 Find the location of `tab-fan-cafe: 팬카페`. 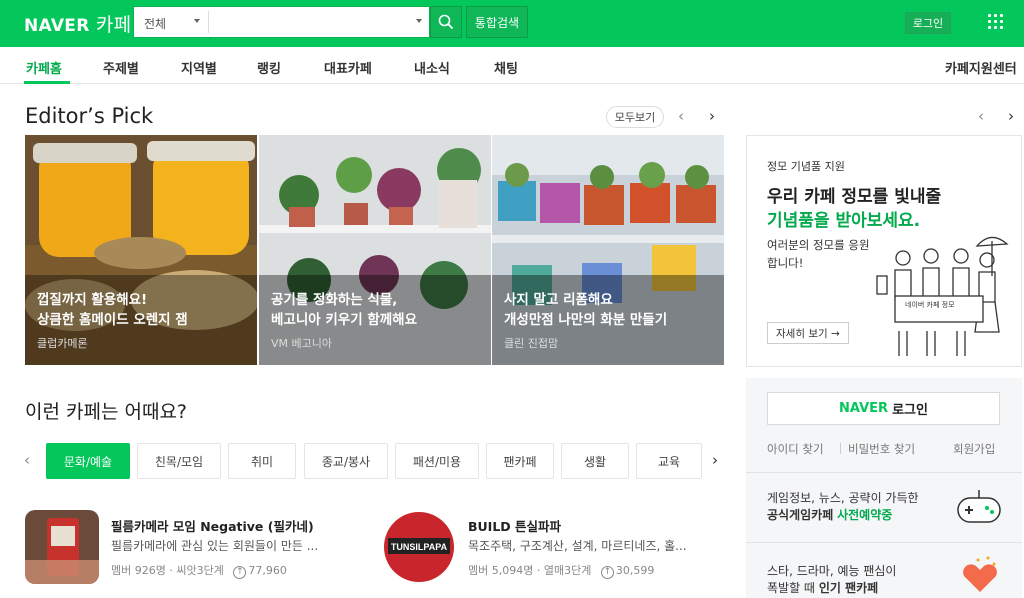

tab-fan-cafe: 팬카페 is located at coordinates (520, 461).